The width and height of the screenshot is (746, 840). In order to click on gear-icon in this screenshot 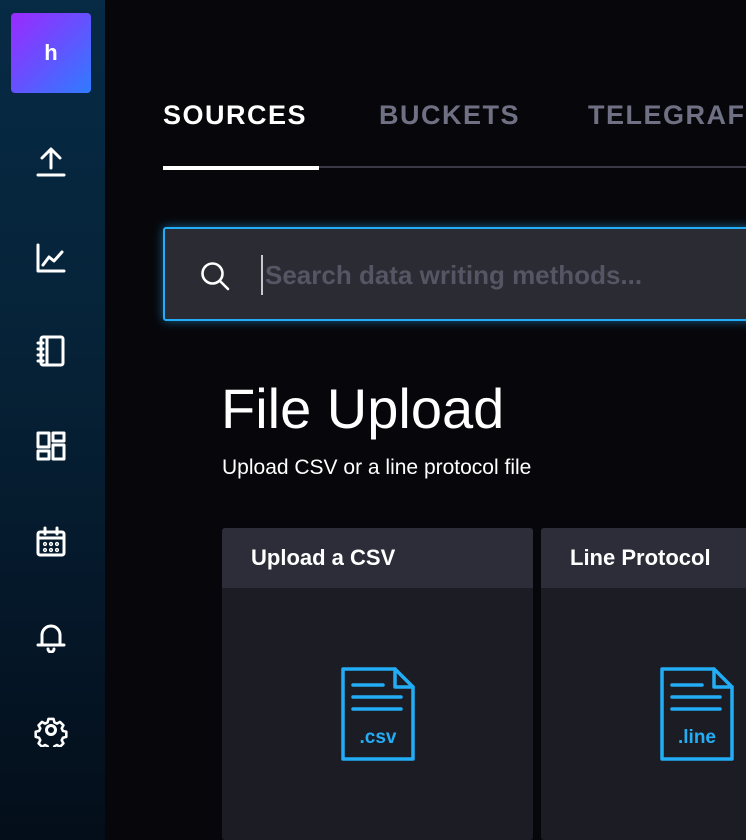, I will do `click(51, 732)`.